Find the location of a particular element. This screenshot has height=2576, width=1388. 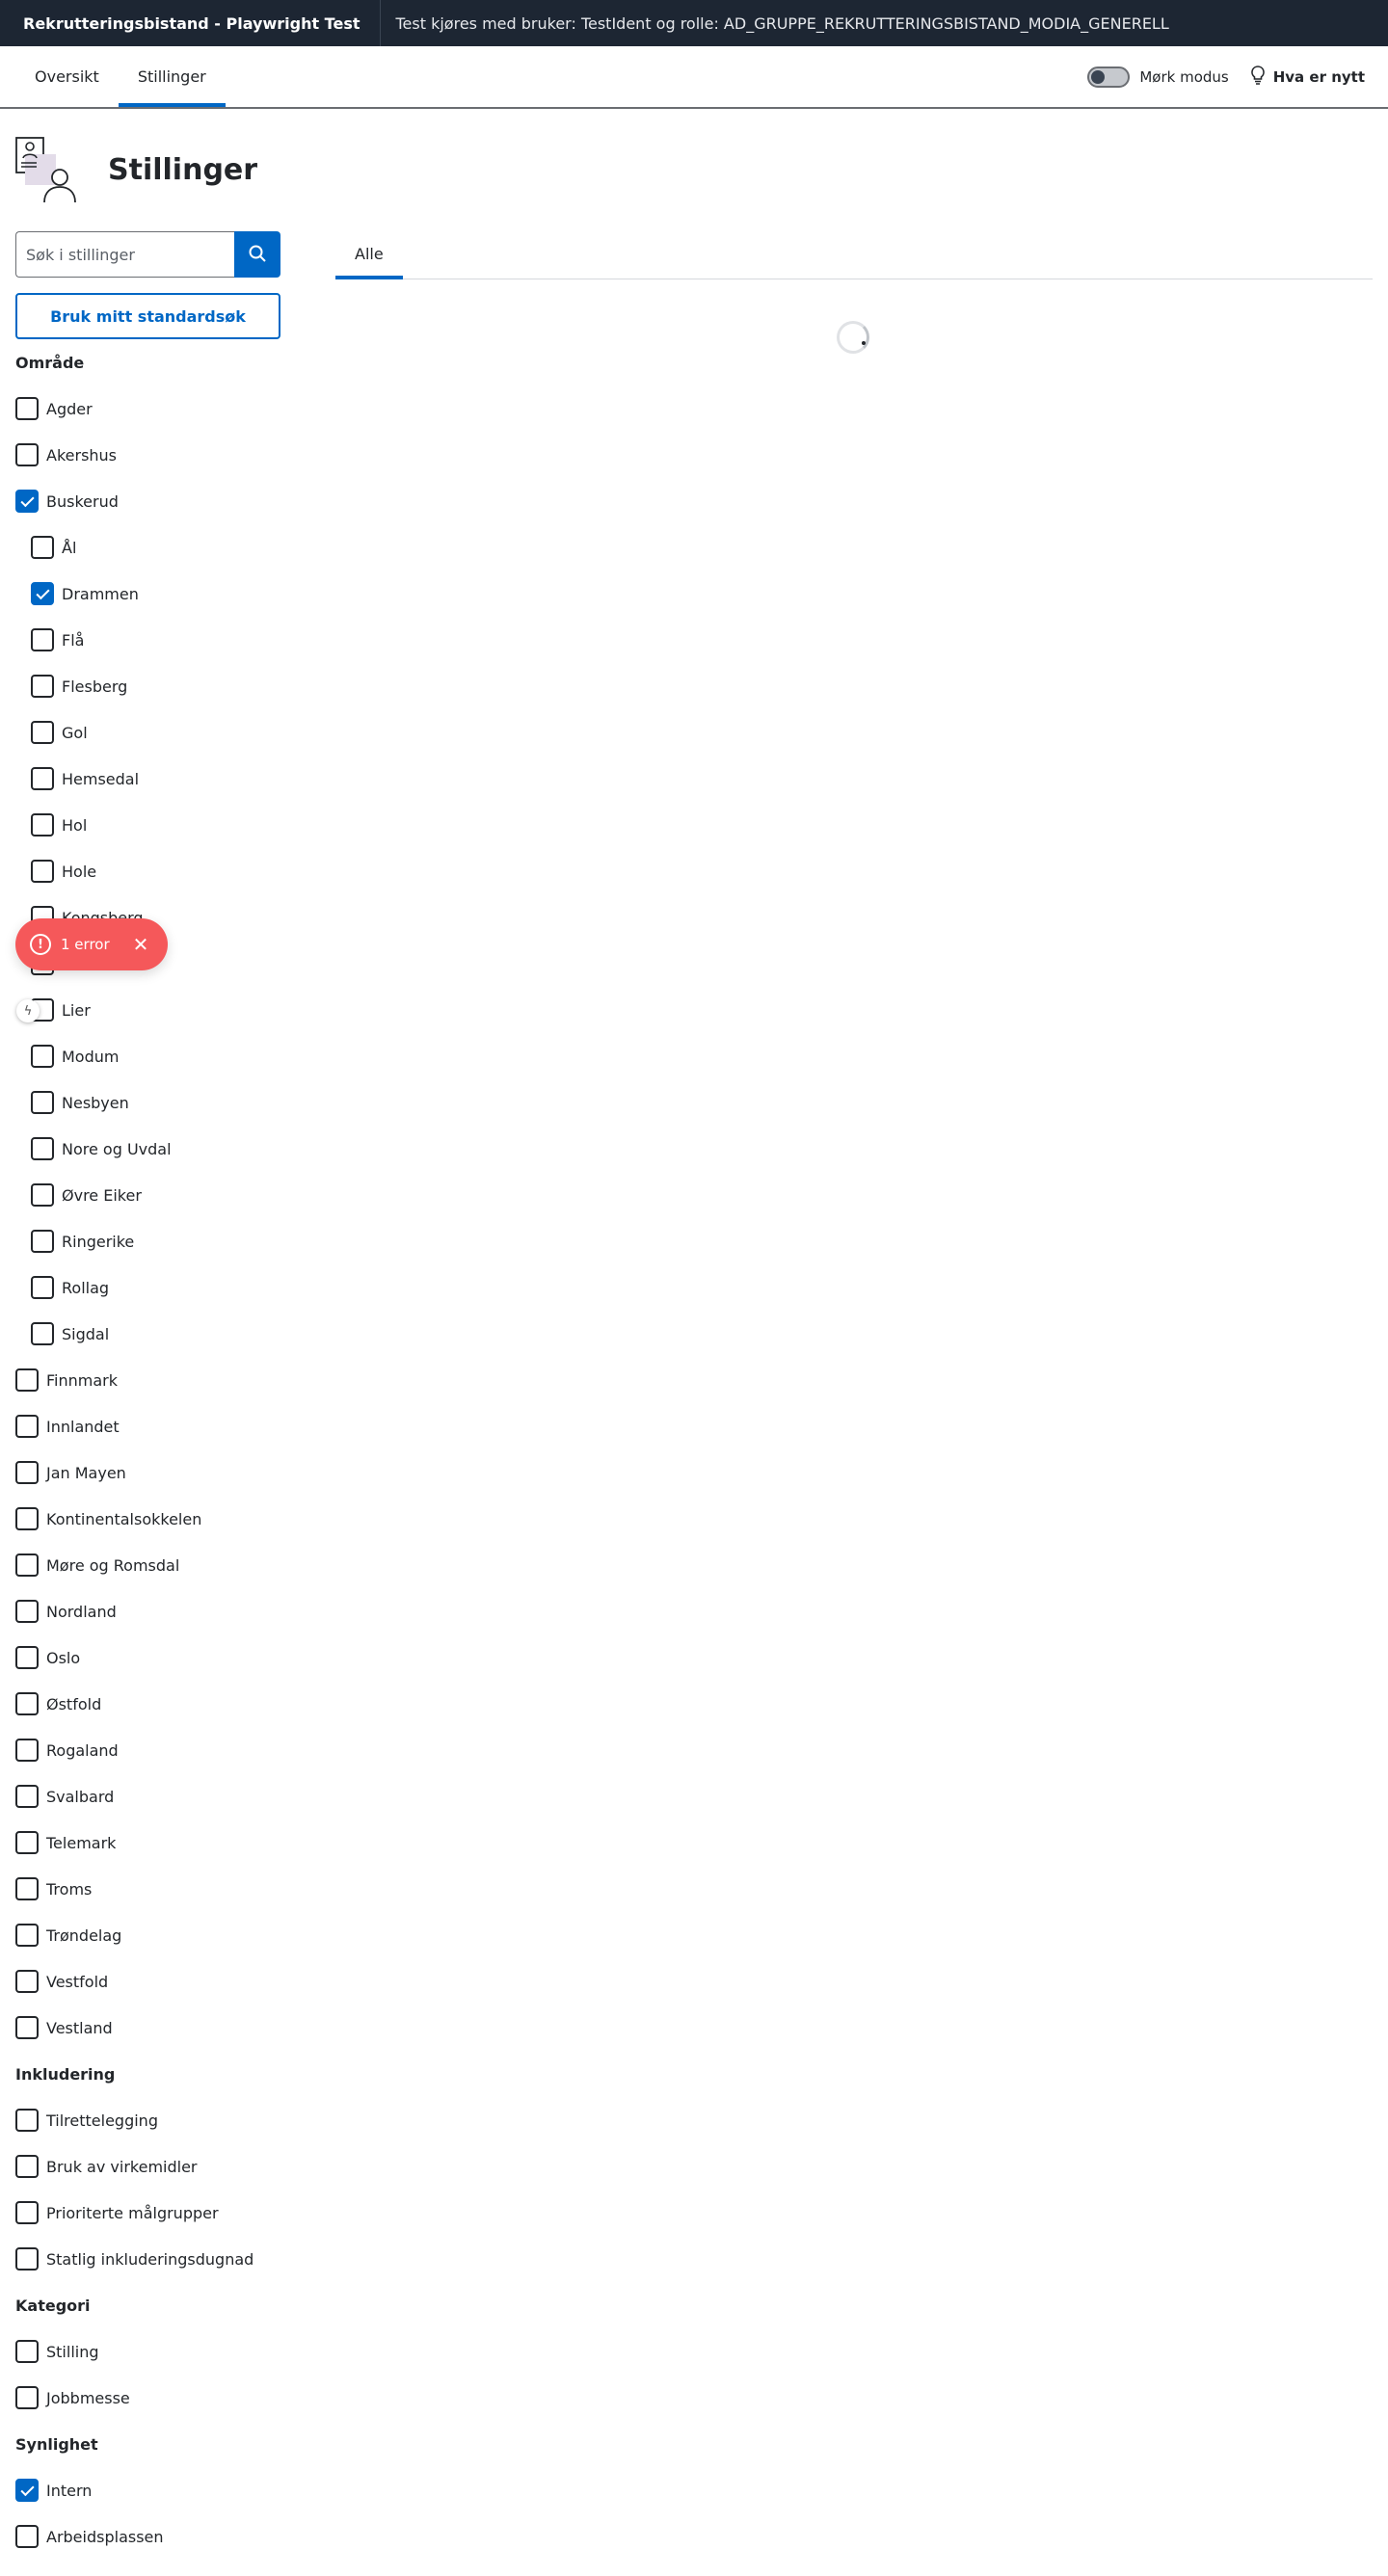

dark-mode-switch is located at coordinates (1109, 77).